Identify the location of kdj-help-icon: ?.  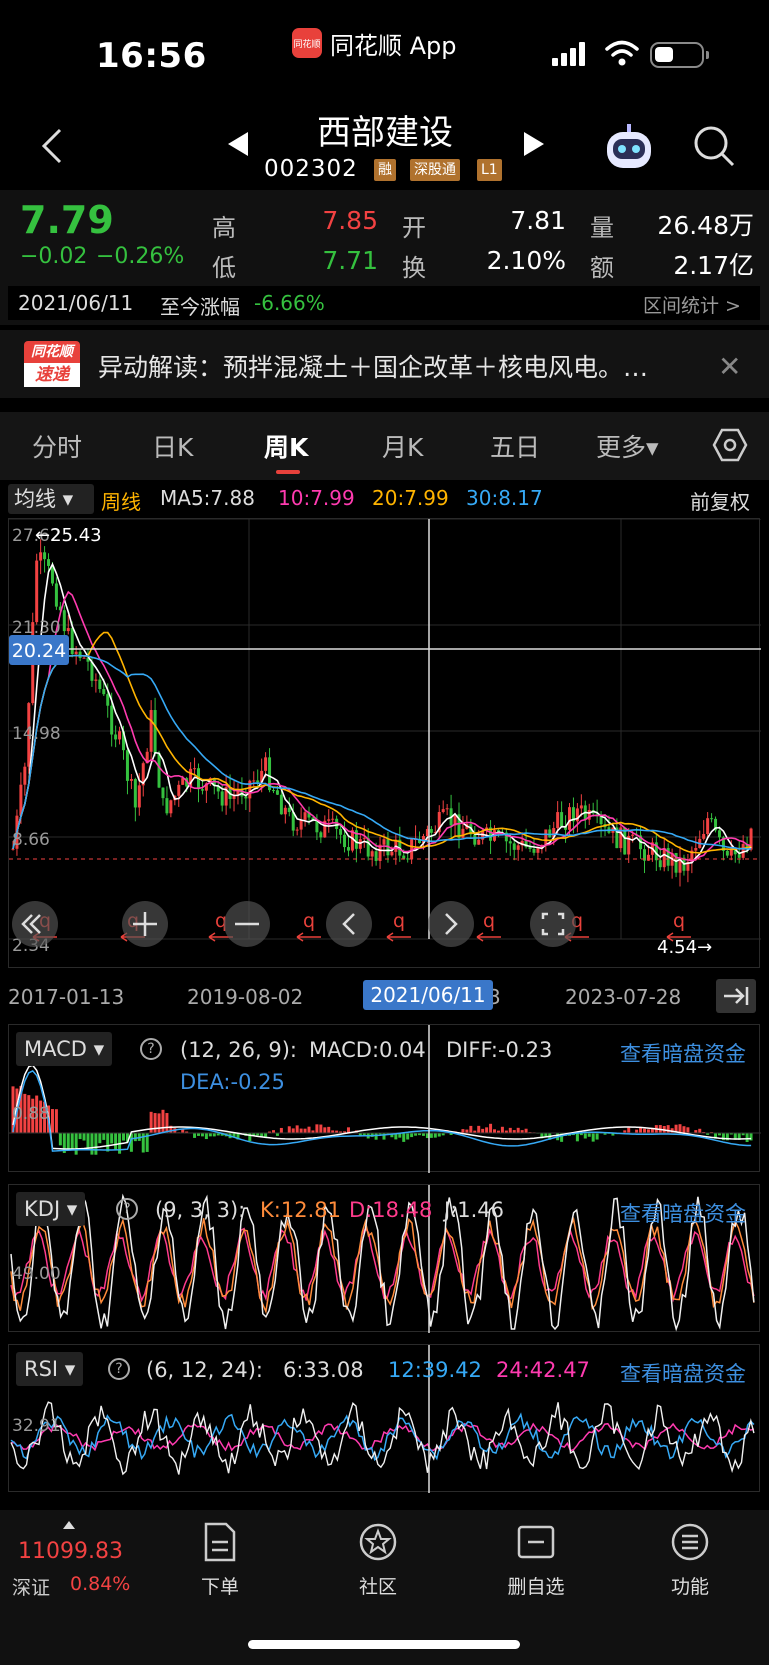
(127, 1209).